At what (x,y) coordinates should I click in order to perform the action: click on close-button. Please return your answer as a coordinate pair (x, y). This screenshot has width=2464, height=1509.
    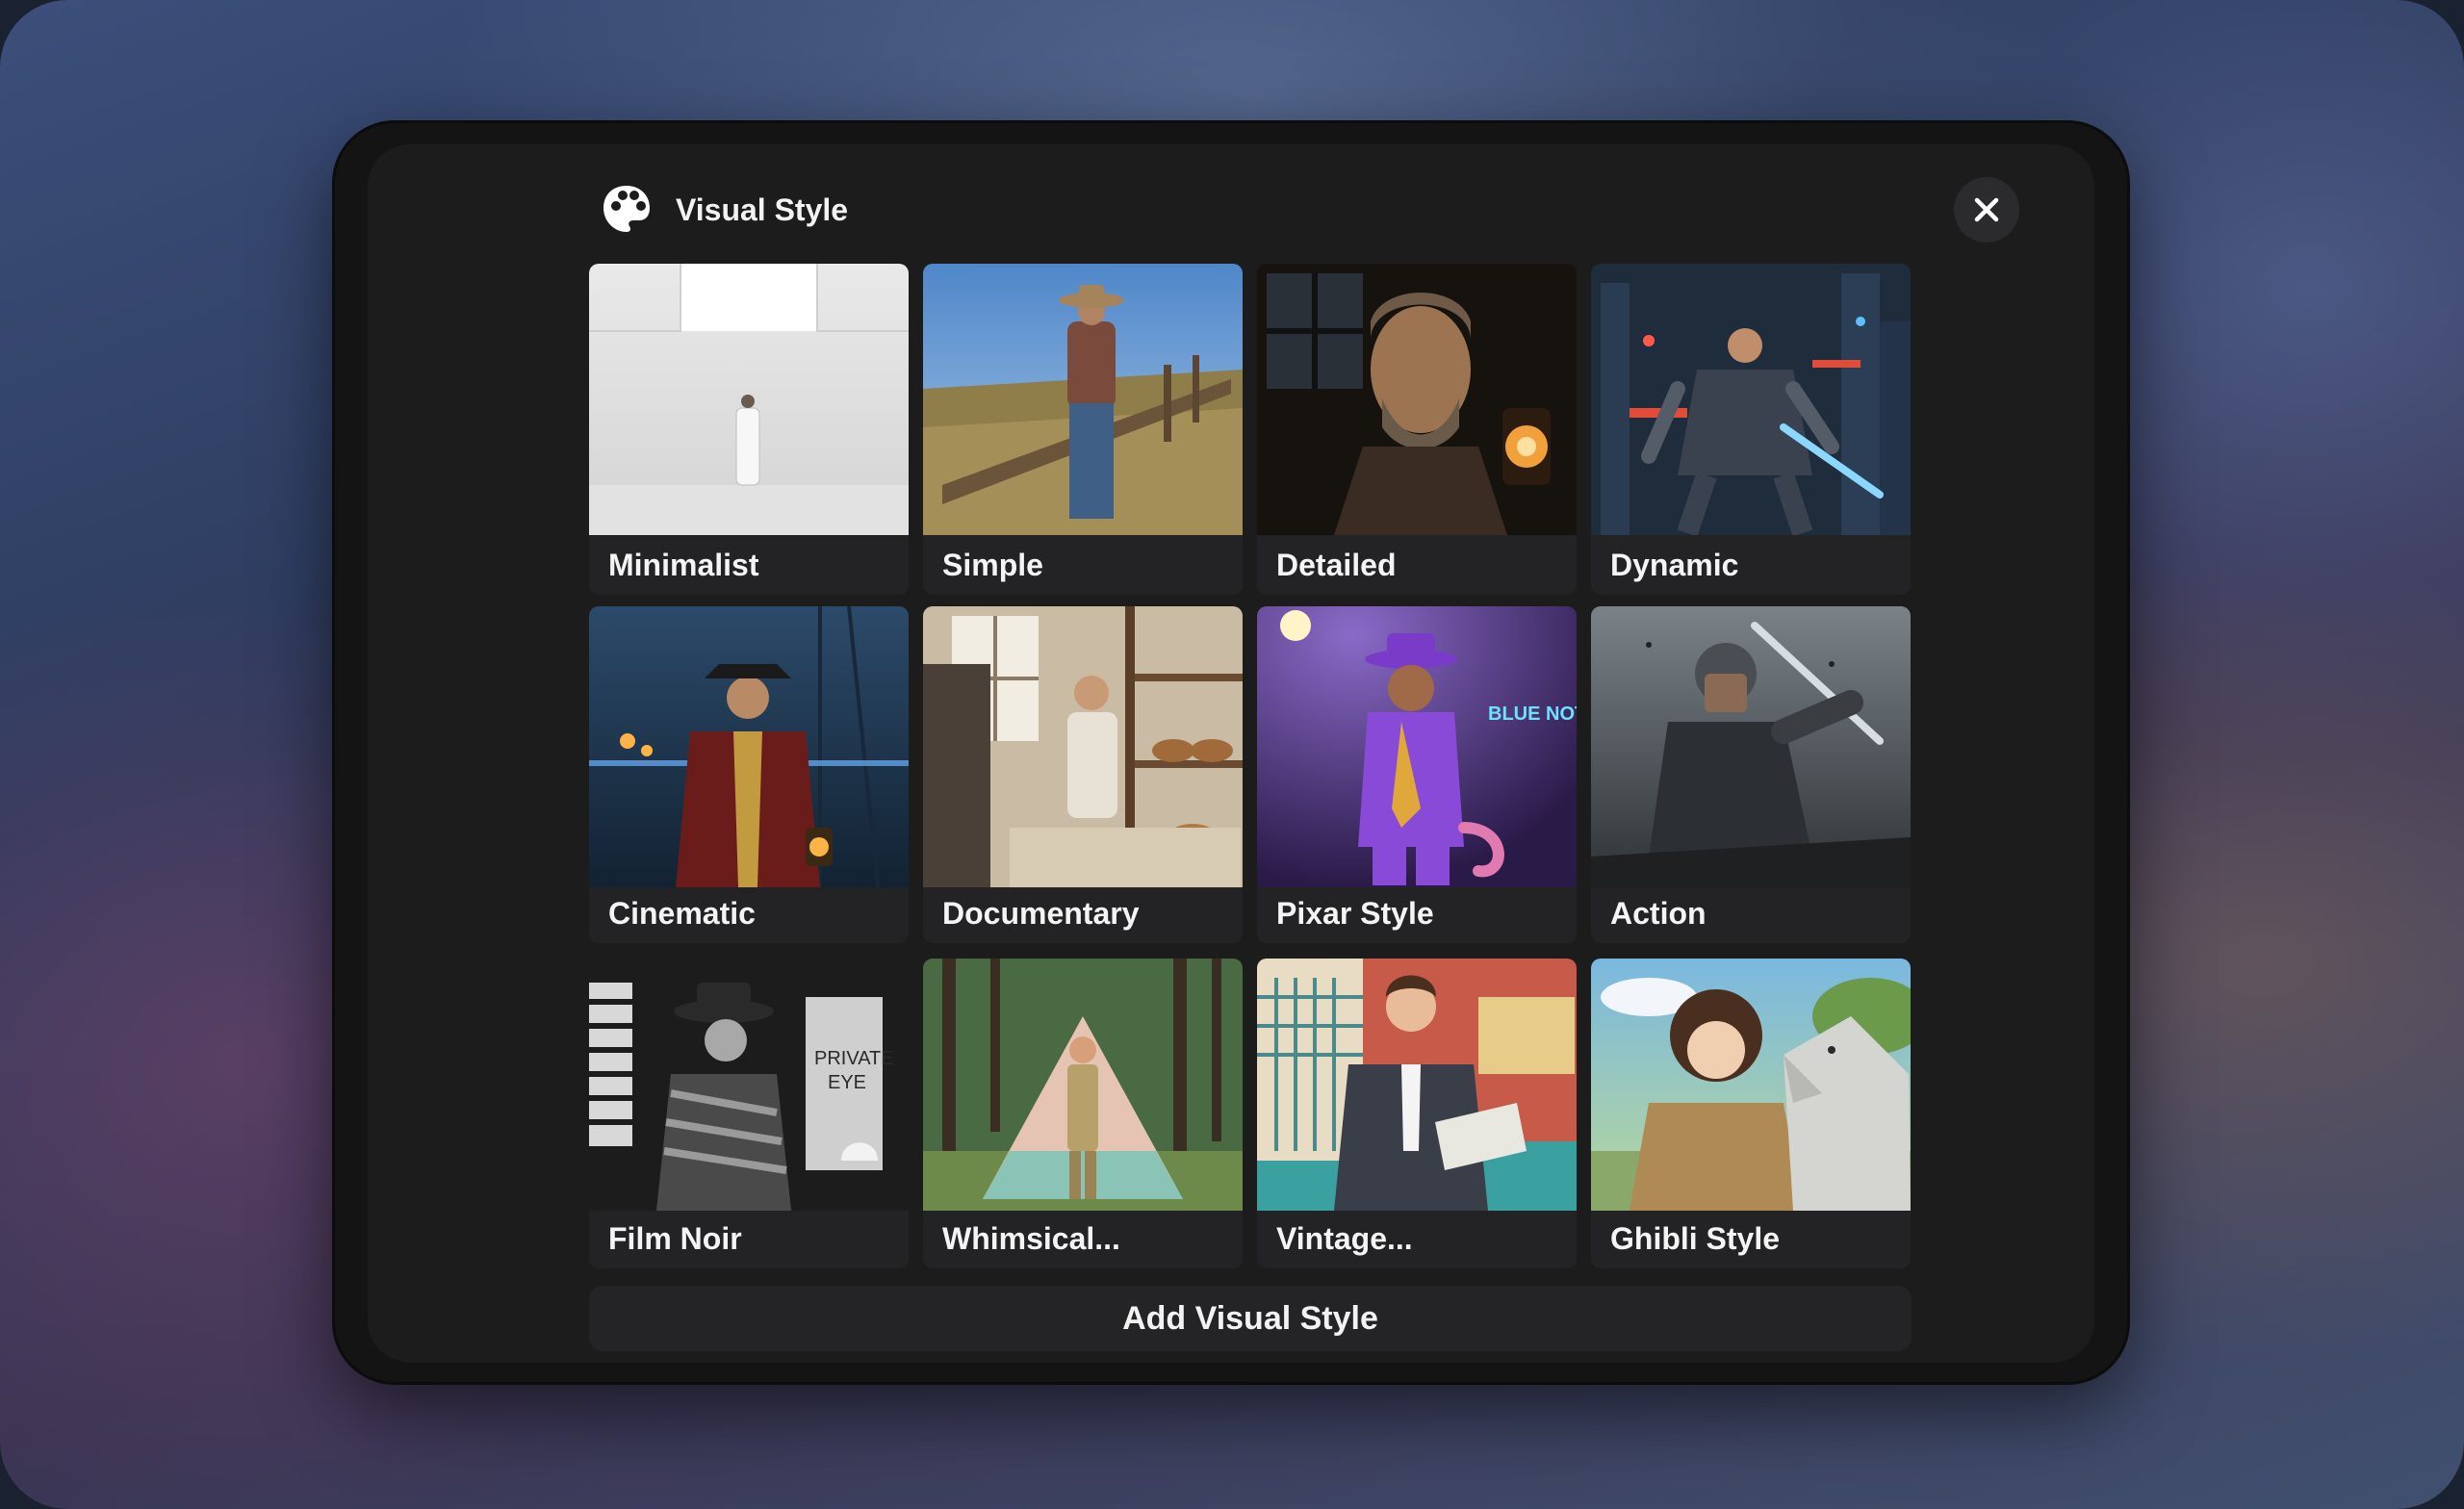
    Looking at the image, I should click on (1986, 210).